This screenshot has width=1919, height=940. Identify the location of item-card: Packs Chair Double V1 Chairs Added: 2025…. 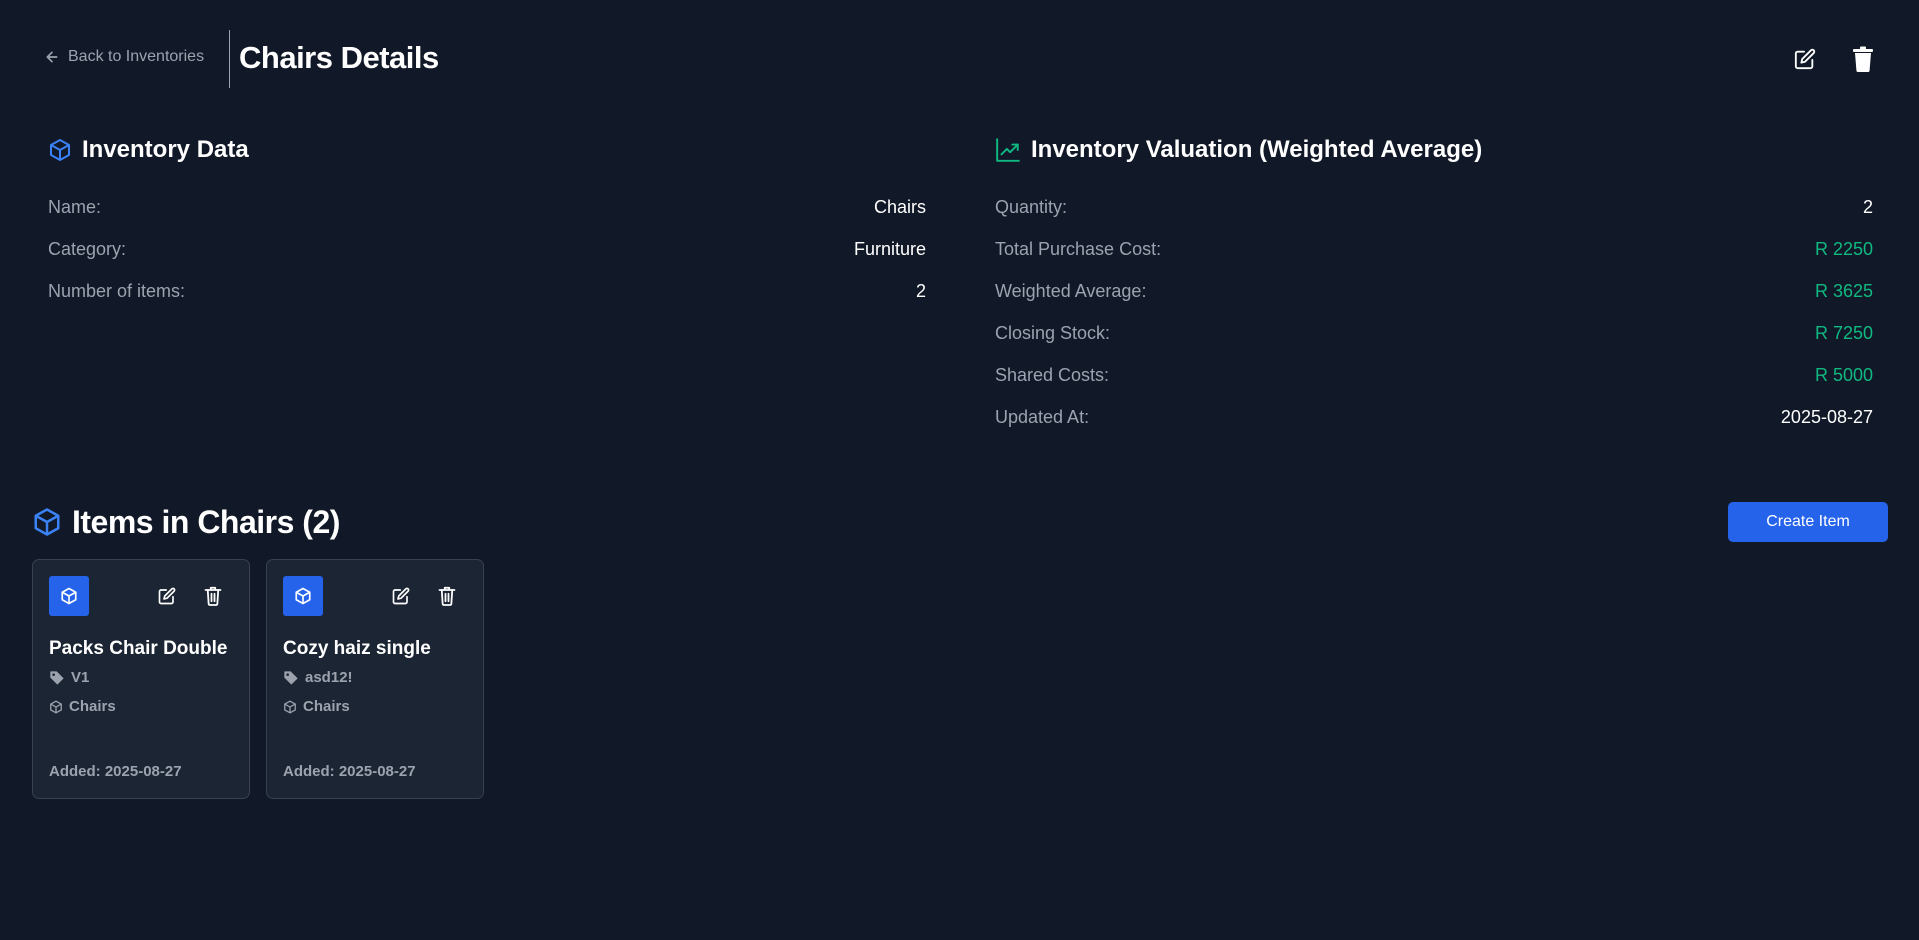
(141, 679).